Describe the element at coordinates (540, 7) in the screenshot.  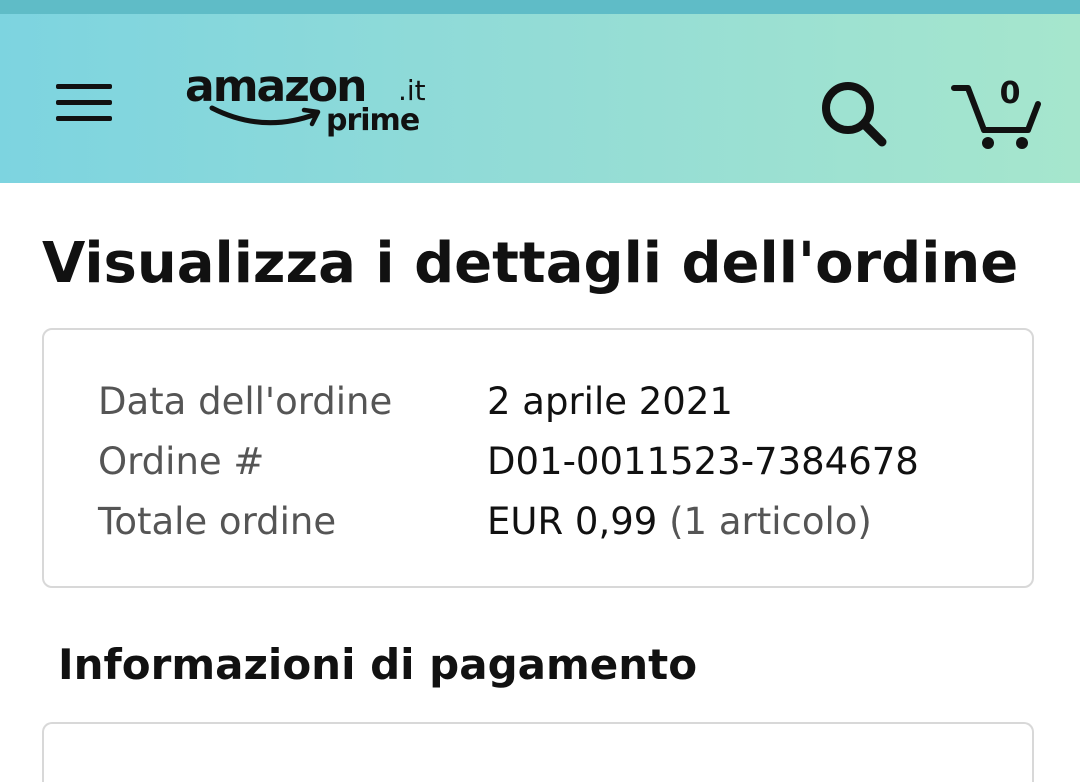
I see `status-bar-strip` at that location.